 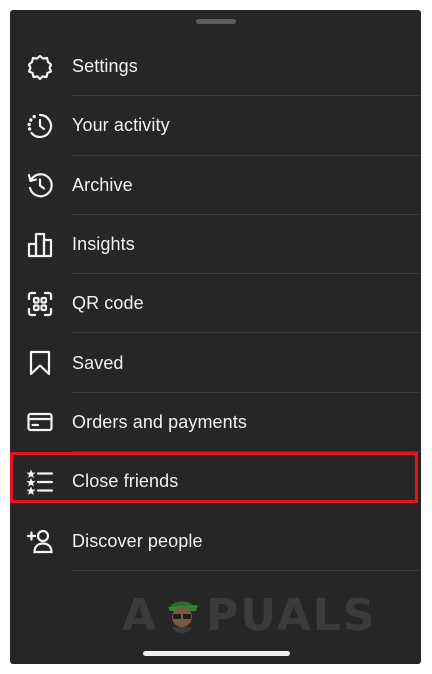 I want to click on watermark-text-right: PUALS, so click(x=291, y=615).